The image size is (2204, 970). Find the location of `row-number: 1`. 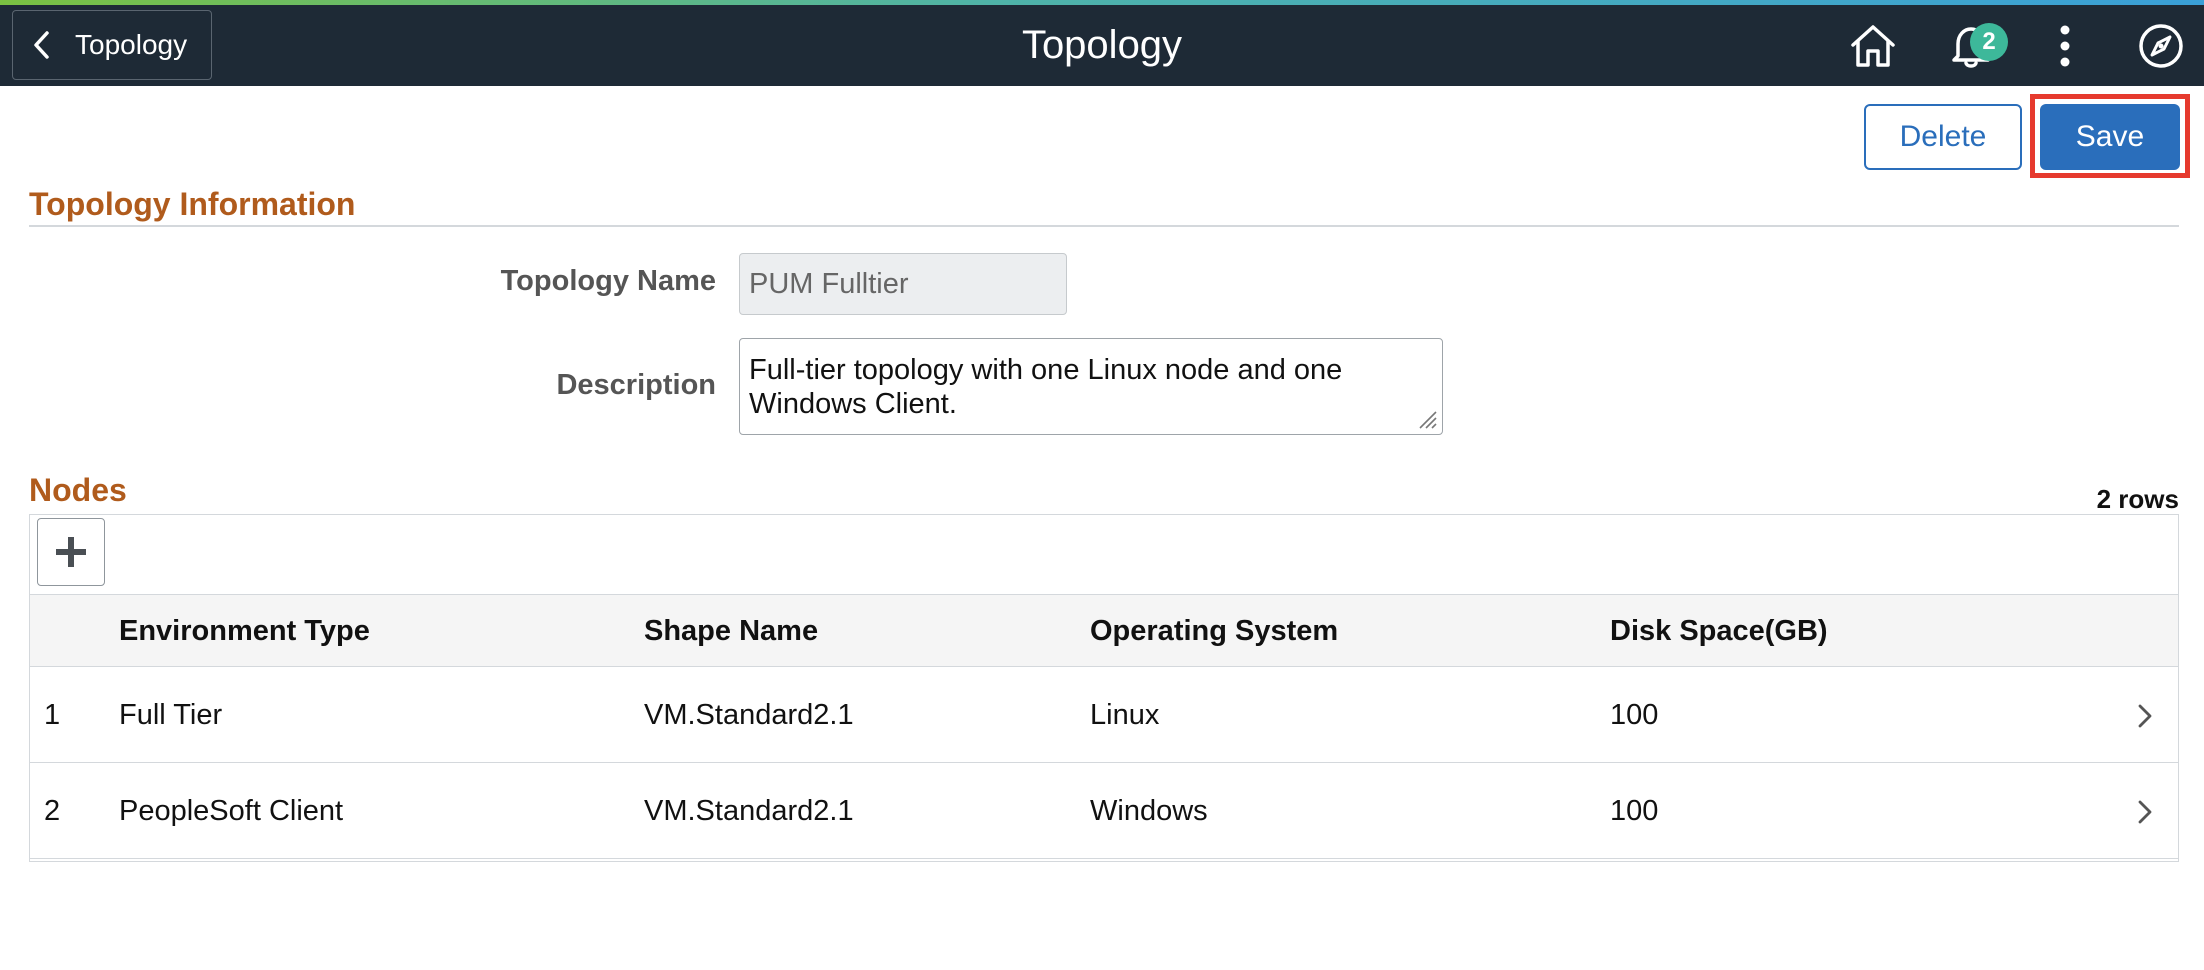

row-number: 1 is located at coordinates (52, 715).